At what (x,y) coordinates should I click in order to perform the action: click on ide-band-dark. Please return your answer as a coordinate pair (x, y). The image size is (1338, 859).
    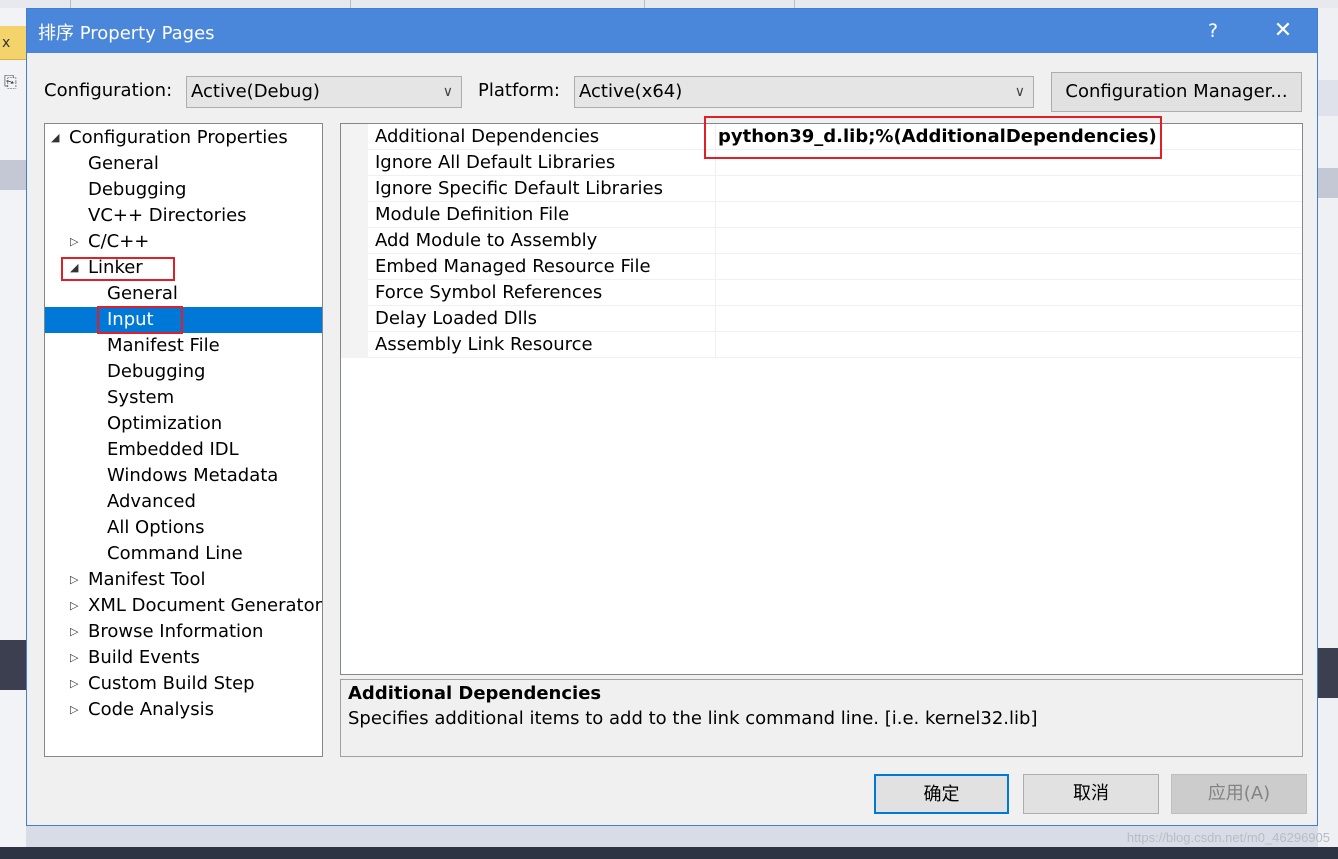
    Looking at the image, I should click on (13, 665).